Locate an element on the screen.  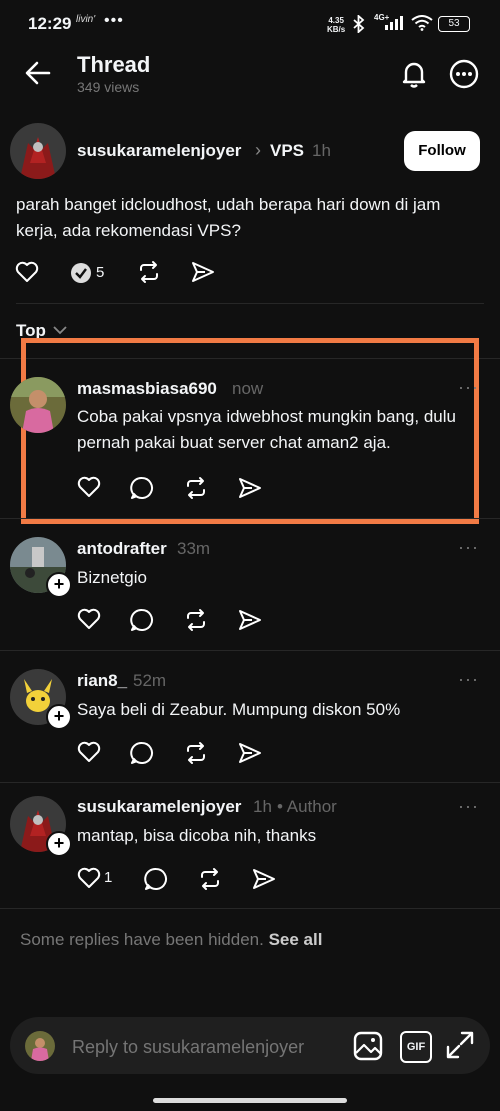
hidden-replies-text: Some replies have been hidden. is located at coordinates (142, 939).